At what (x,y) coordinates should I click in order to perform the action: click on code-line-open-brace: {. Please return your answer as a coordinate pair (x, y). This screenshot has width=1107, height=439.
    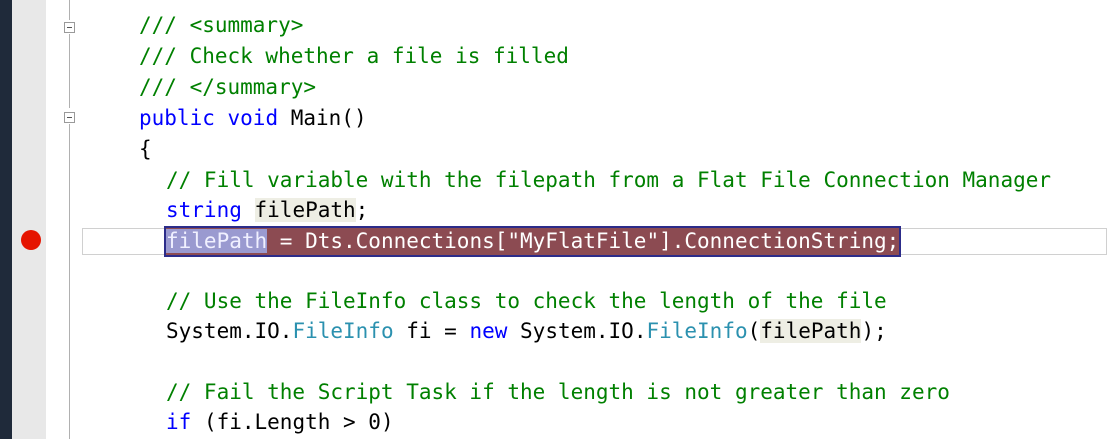
    Looking at the image, I should click on (145, 149).